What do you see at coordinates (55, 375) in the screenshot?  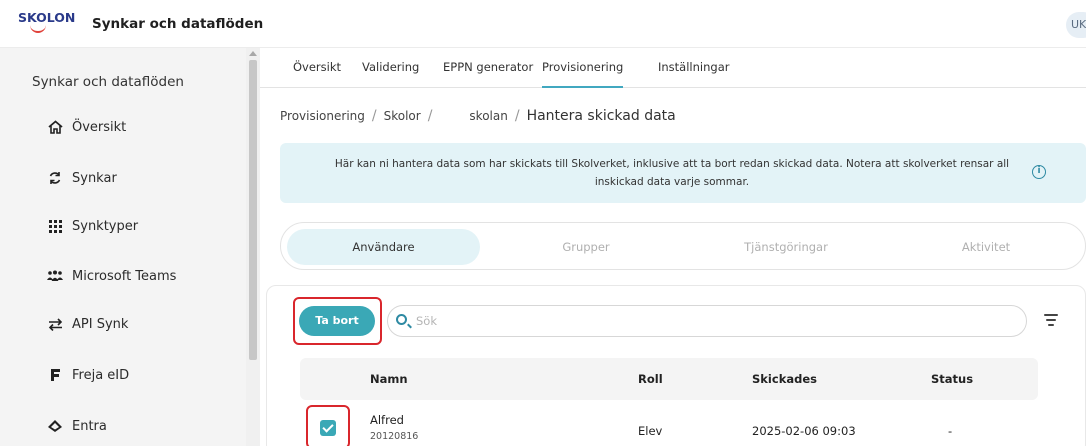 I see `freja-icon` at bounding box center [55, 375].